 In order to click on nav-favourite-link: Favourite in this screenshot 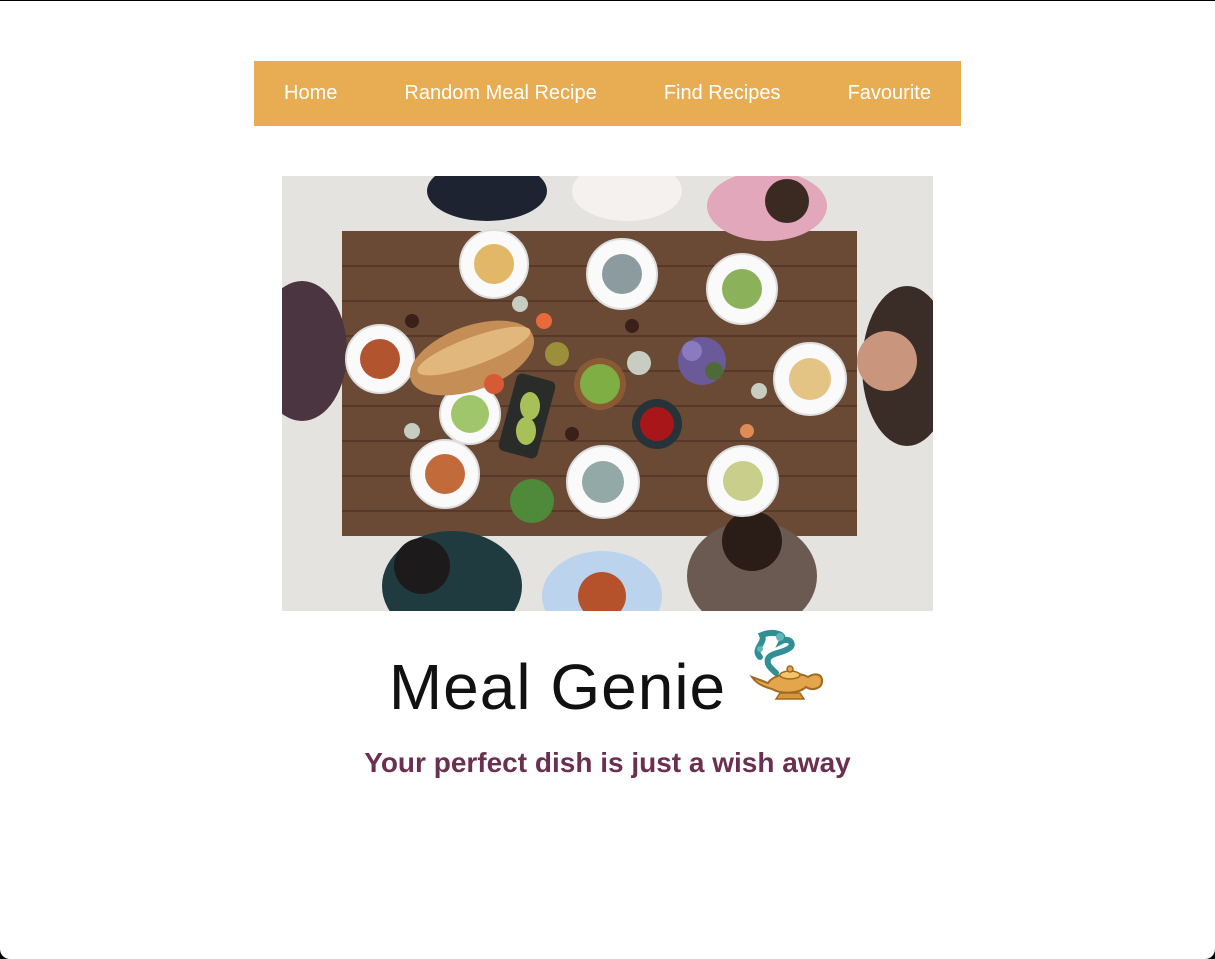, I will do `click(889, 93)`.